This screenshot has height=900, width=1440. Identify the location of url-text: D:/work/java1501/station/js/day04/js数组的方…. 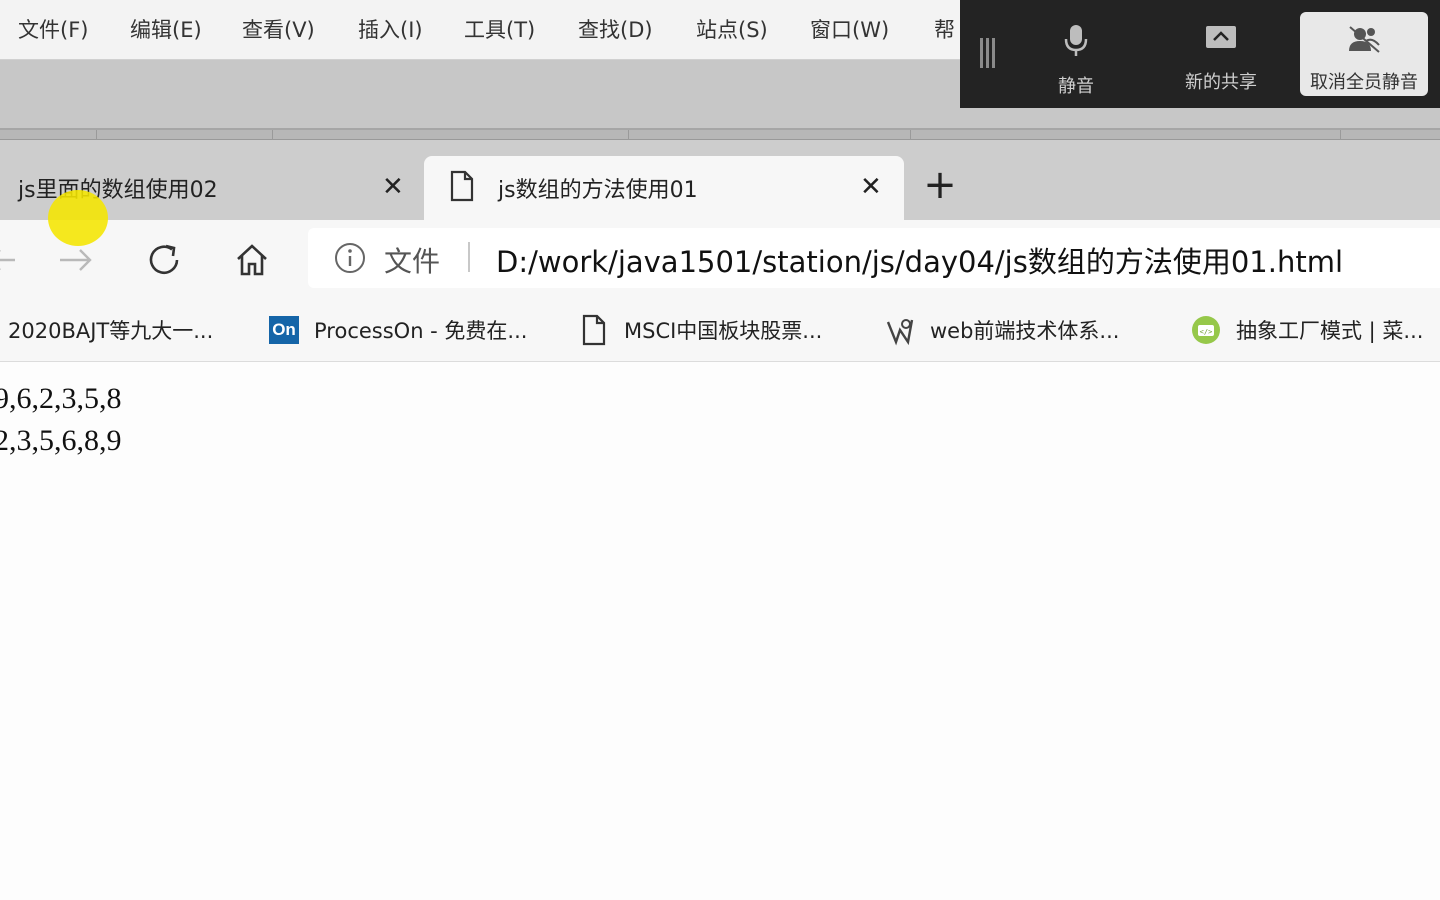
(919, 260).